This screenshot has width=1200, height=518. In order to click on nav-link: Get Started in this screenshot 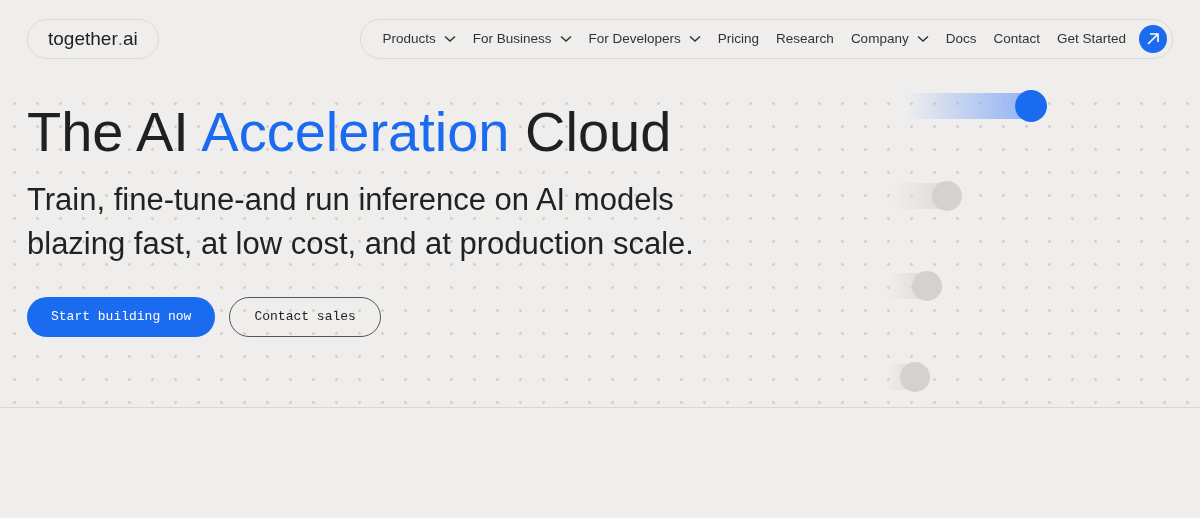, I will do `click(1091, 39)`.